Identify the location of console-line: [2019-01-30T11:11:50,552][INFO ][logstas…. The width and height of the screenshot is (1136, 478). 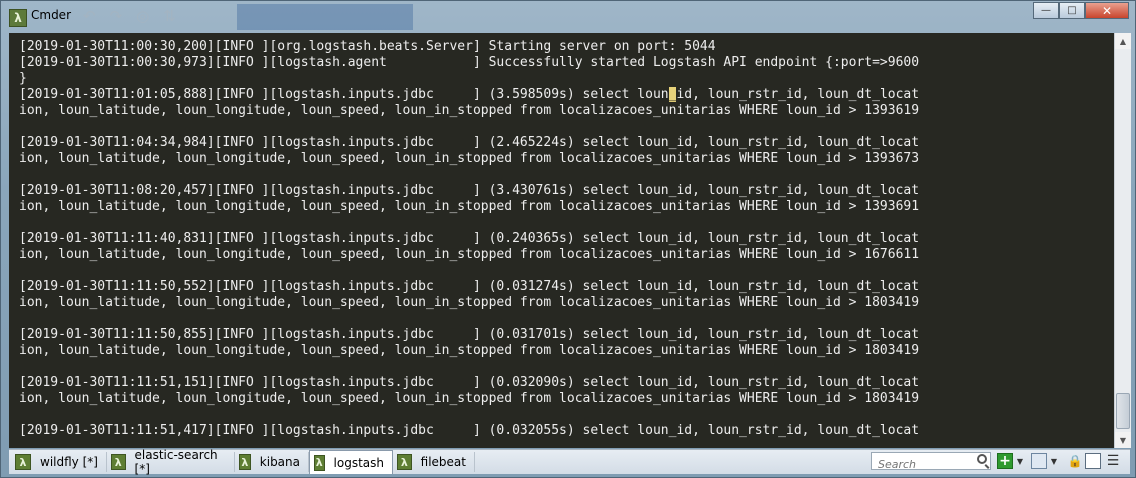
(469, 286).